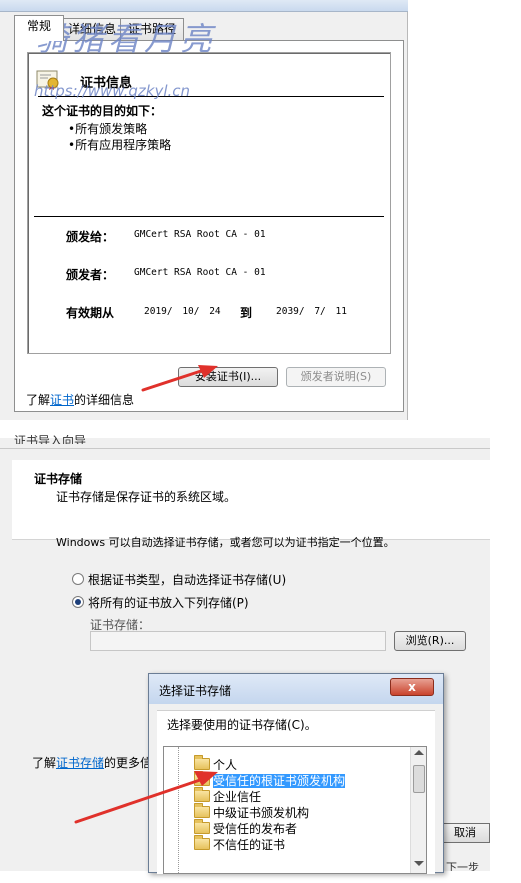  What do you see at coordinates (245, 448) in the screenshot?
I see `title-divider` at bounding box center [245, 448].